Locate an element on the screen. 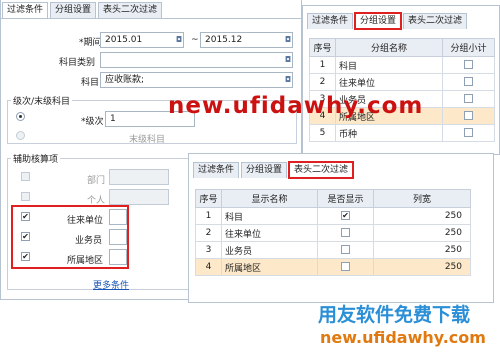 This screenshot has width=500, height=357. row-no: 2 is located at coordinates (322, 82).